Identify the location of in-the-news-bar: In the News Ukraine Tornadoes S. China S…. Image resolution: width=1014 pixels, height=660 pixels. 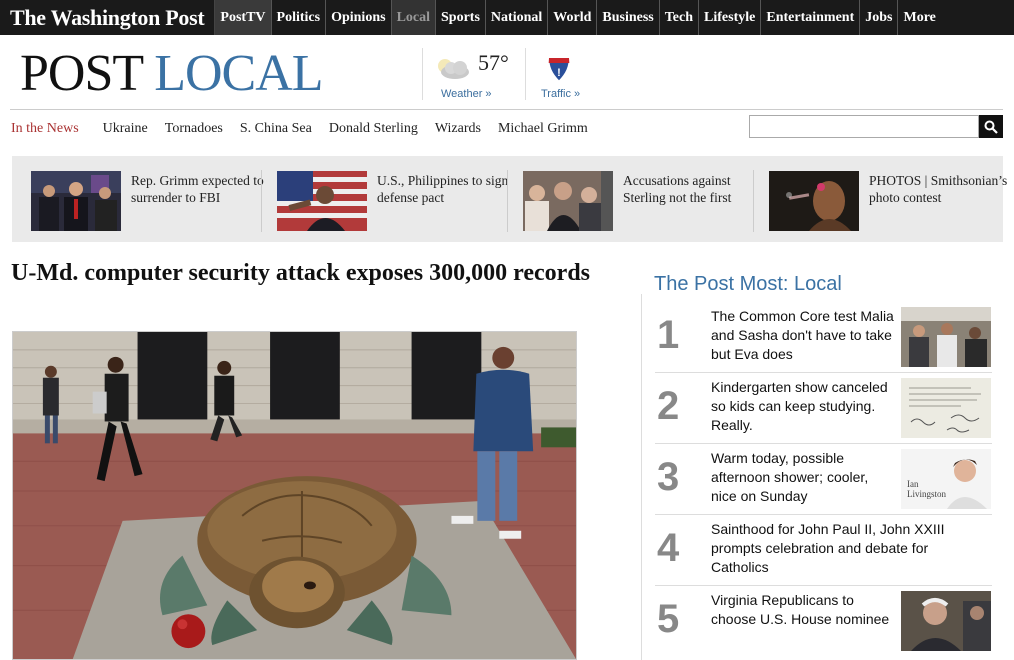
(308, 129).